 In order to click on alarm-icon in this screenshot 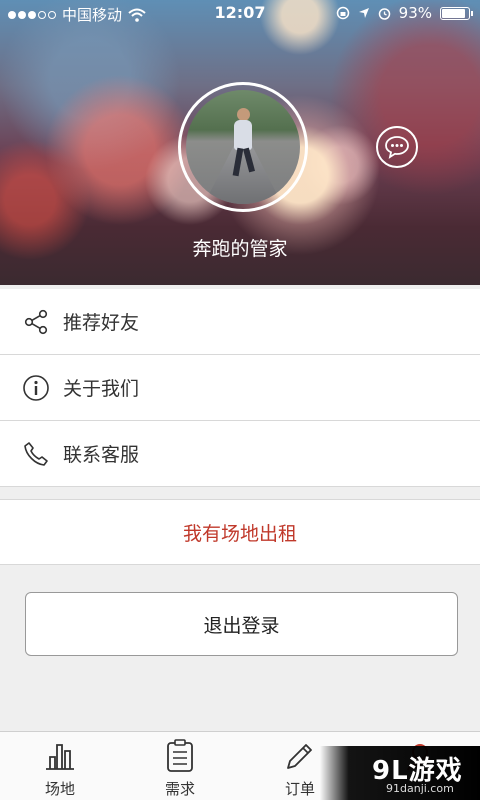, I will do `click(384, 13)`.